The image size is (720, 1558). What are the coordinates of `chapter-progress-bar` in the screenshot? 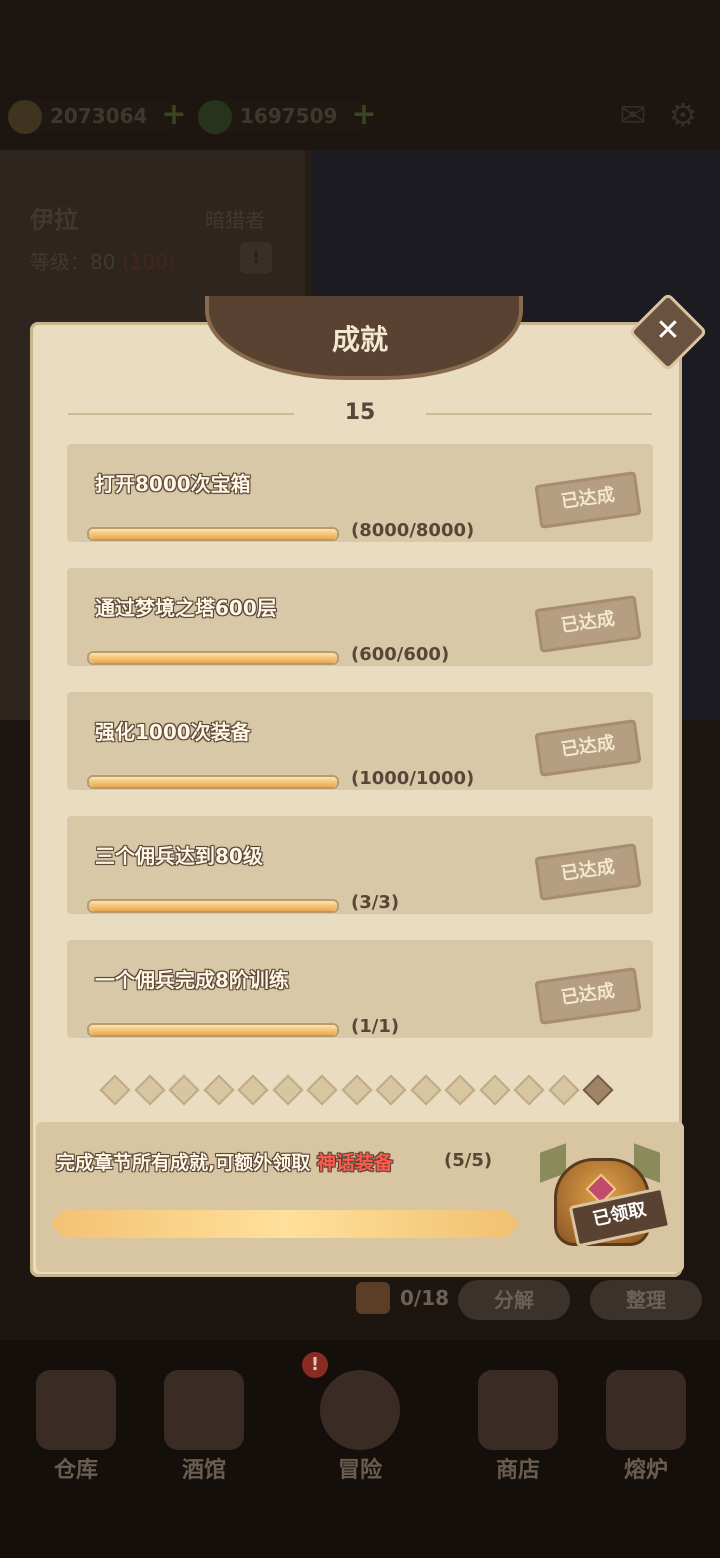 It's located at (285, 1224).